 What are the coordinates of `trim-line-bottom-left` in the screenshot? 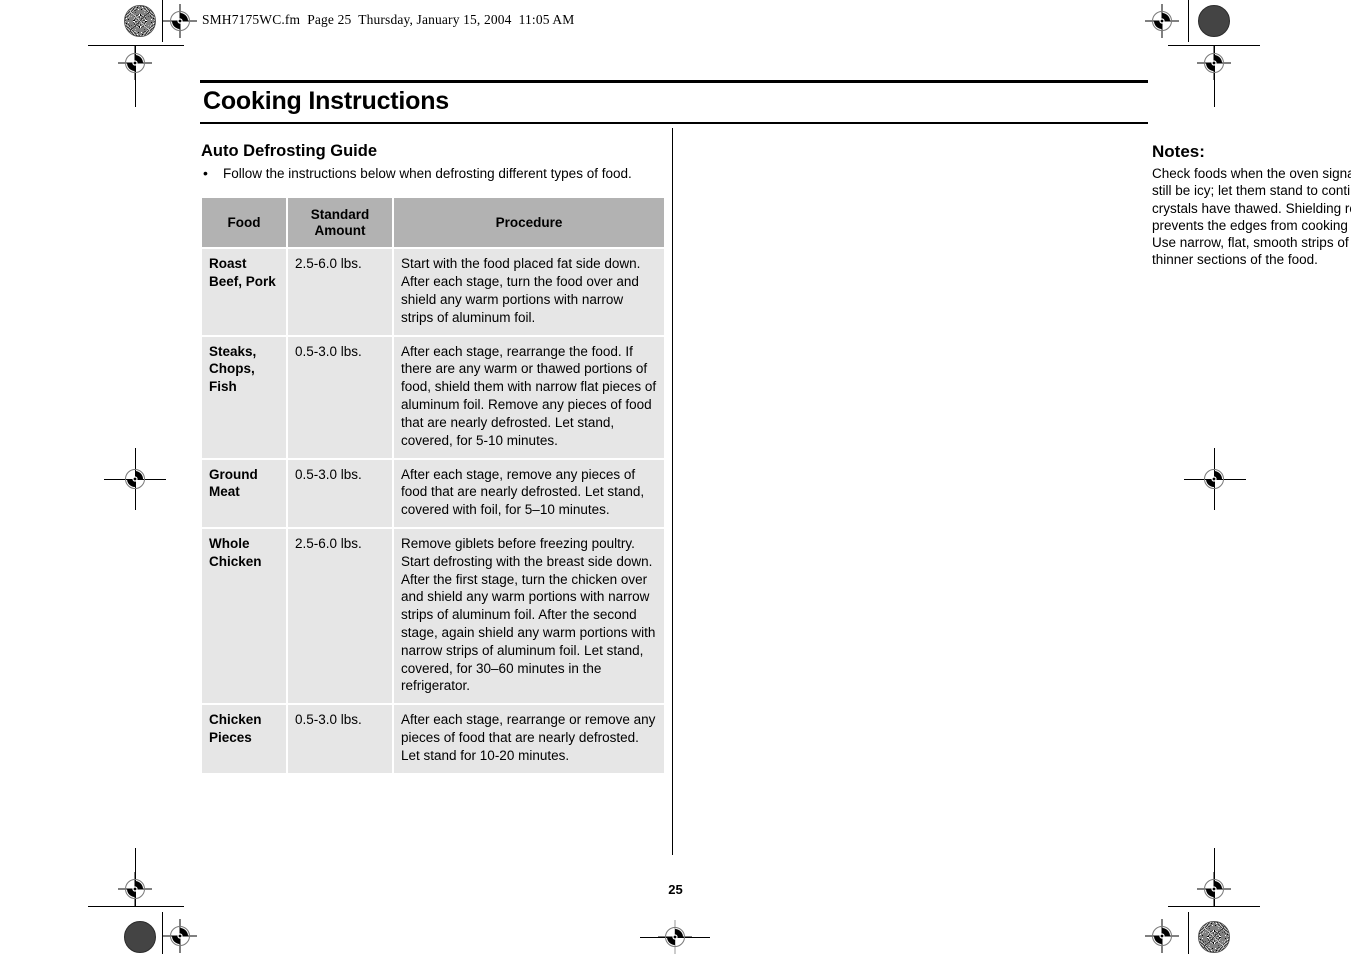 It's located at (136, 906).